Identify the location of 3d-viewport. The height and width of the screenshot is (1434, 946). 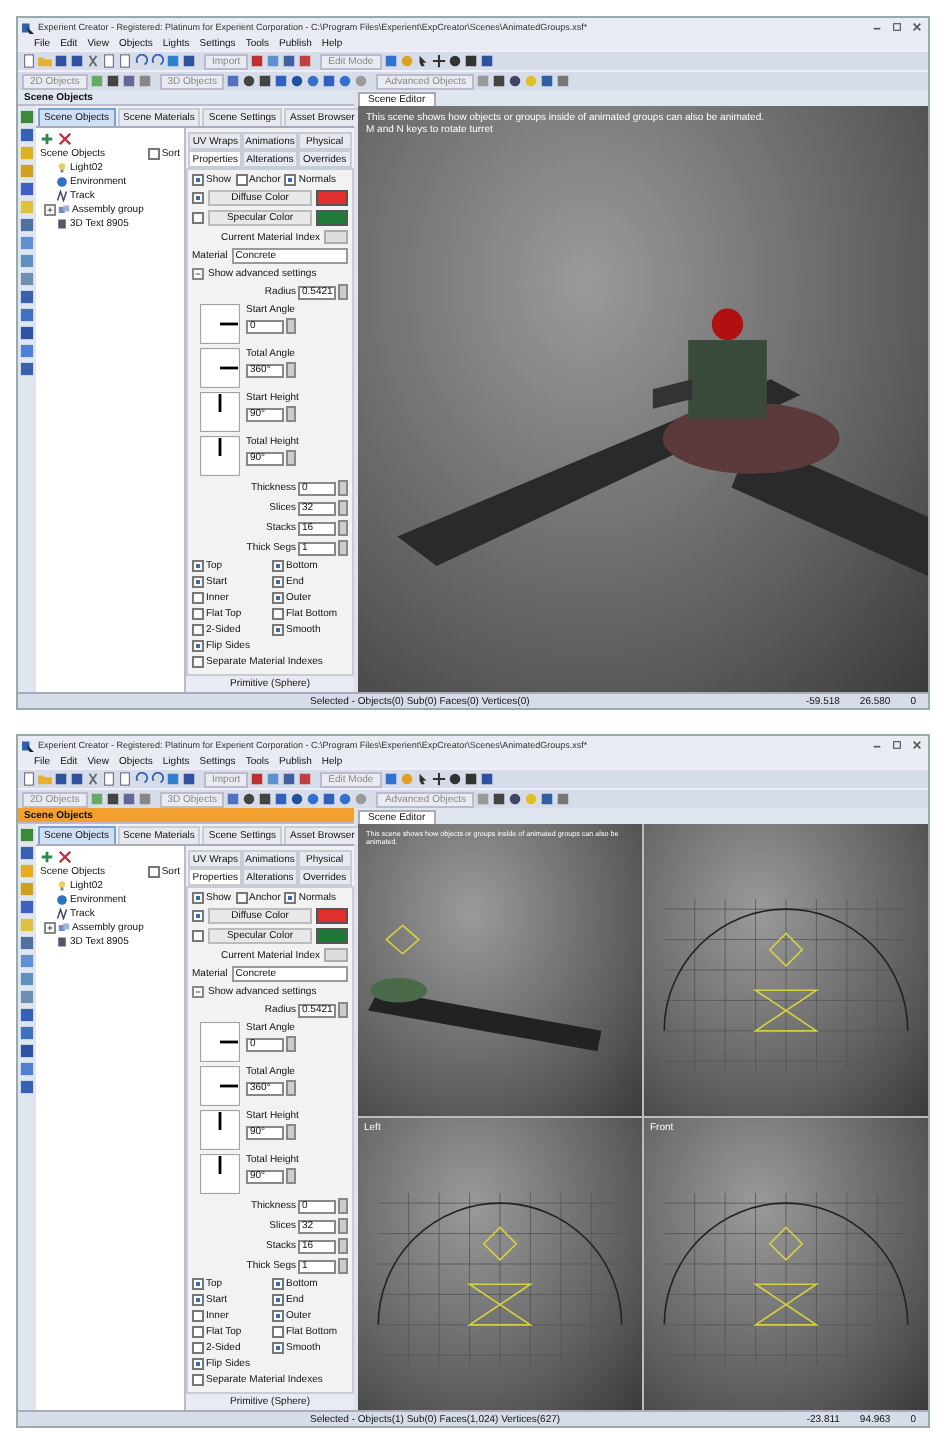
(786, 970).